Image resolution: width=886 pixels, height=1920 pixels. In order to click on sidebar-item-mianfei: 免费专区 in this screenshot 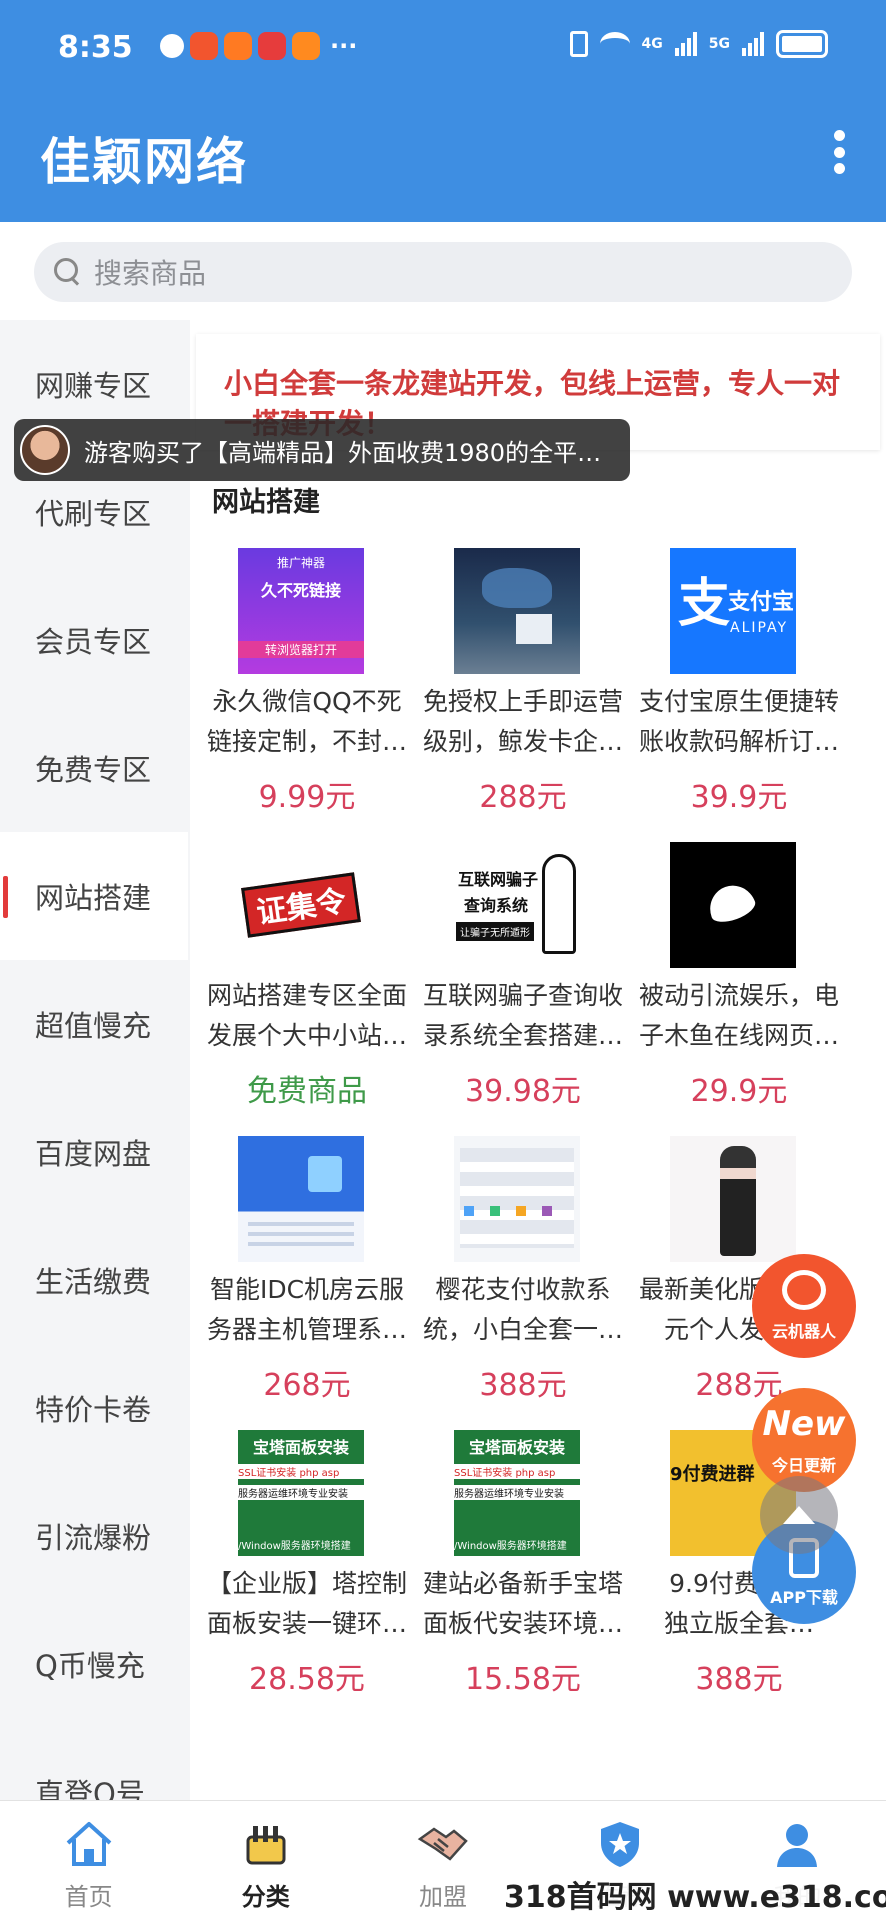, I will do `click(94, 768)`.